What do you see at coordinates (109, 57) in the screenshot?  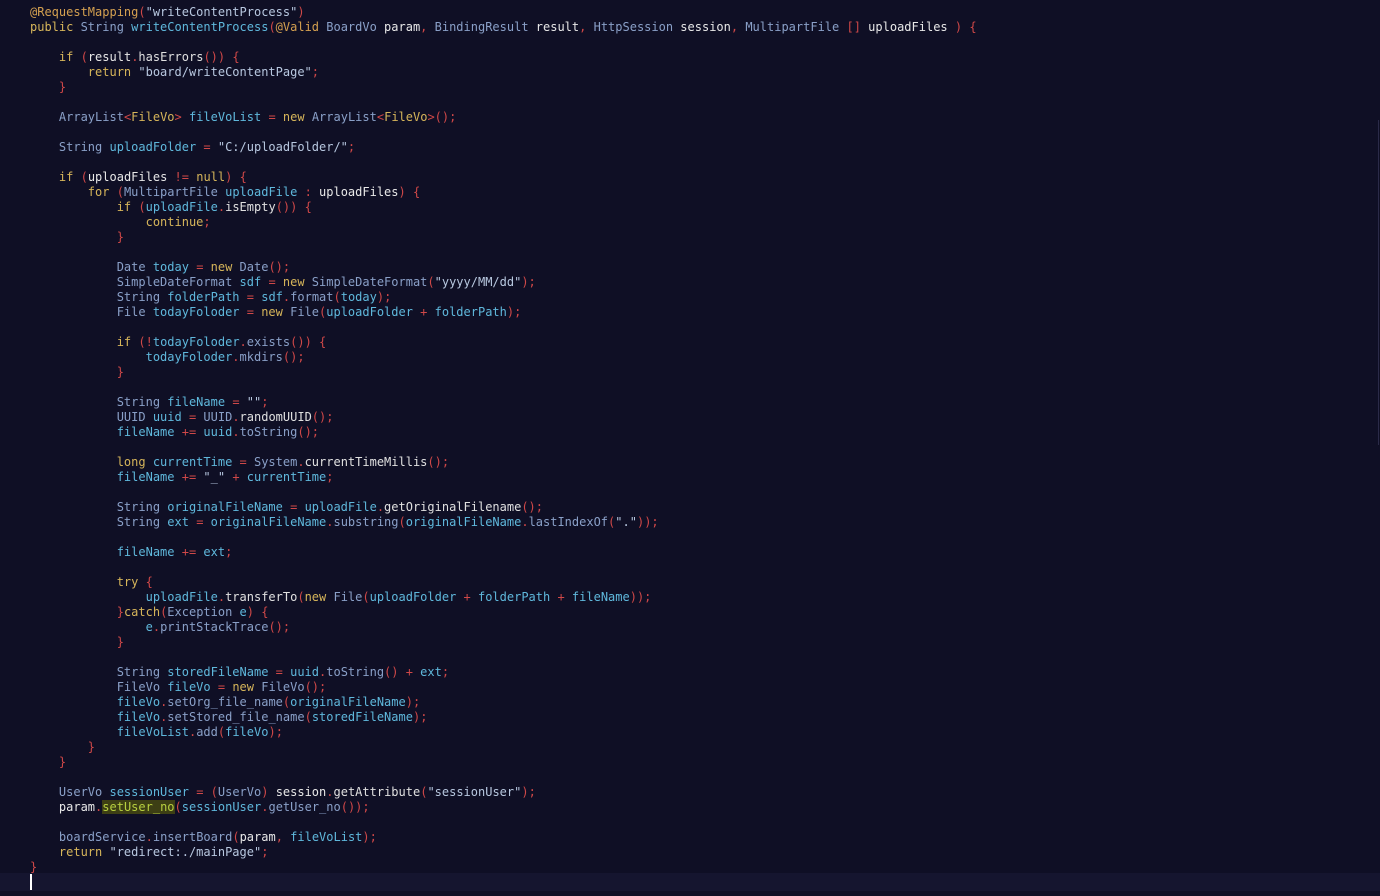 I see `code-token: result` at bounding box center [109, 57].